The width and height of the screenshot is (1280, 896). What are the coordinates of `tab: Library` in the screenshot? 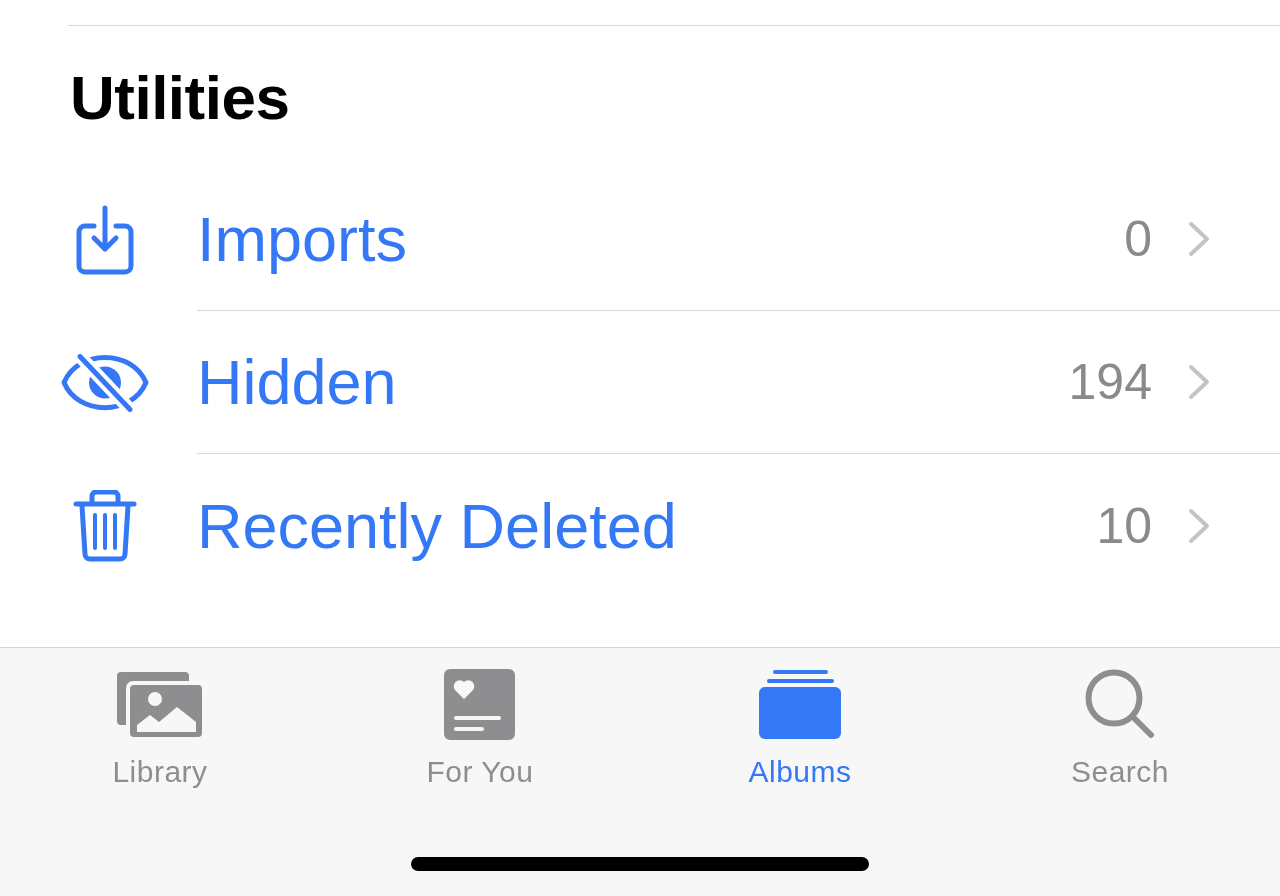 It's located at (160, 729).